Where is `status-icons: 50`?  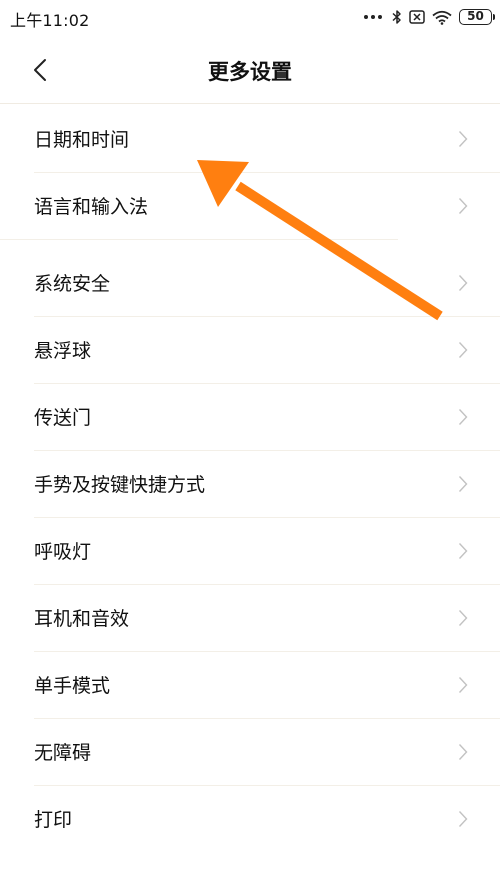 status-icons: 50 is located at coordinates (426, 17).